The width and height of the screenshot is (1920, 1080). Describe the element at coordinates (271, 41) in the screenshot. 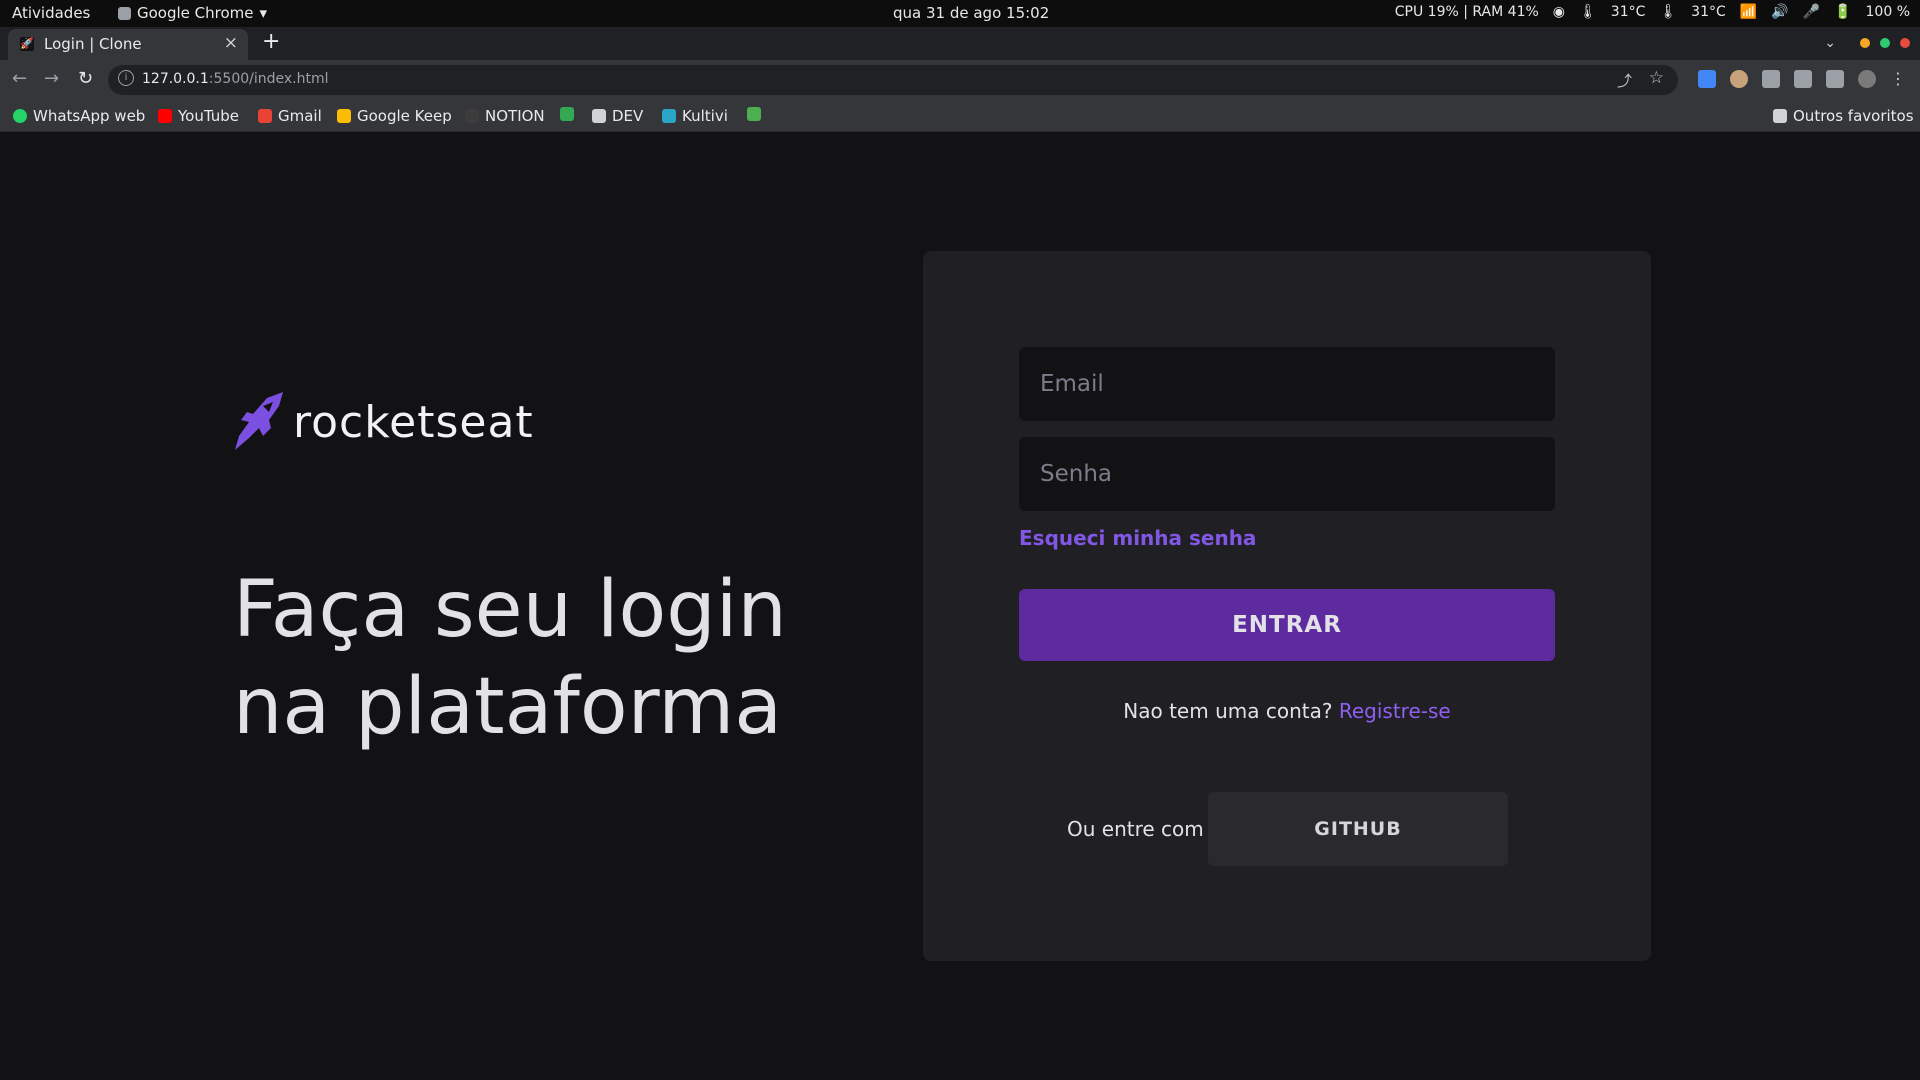

I see `new-tab-button: +` at that location.